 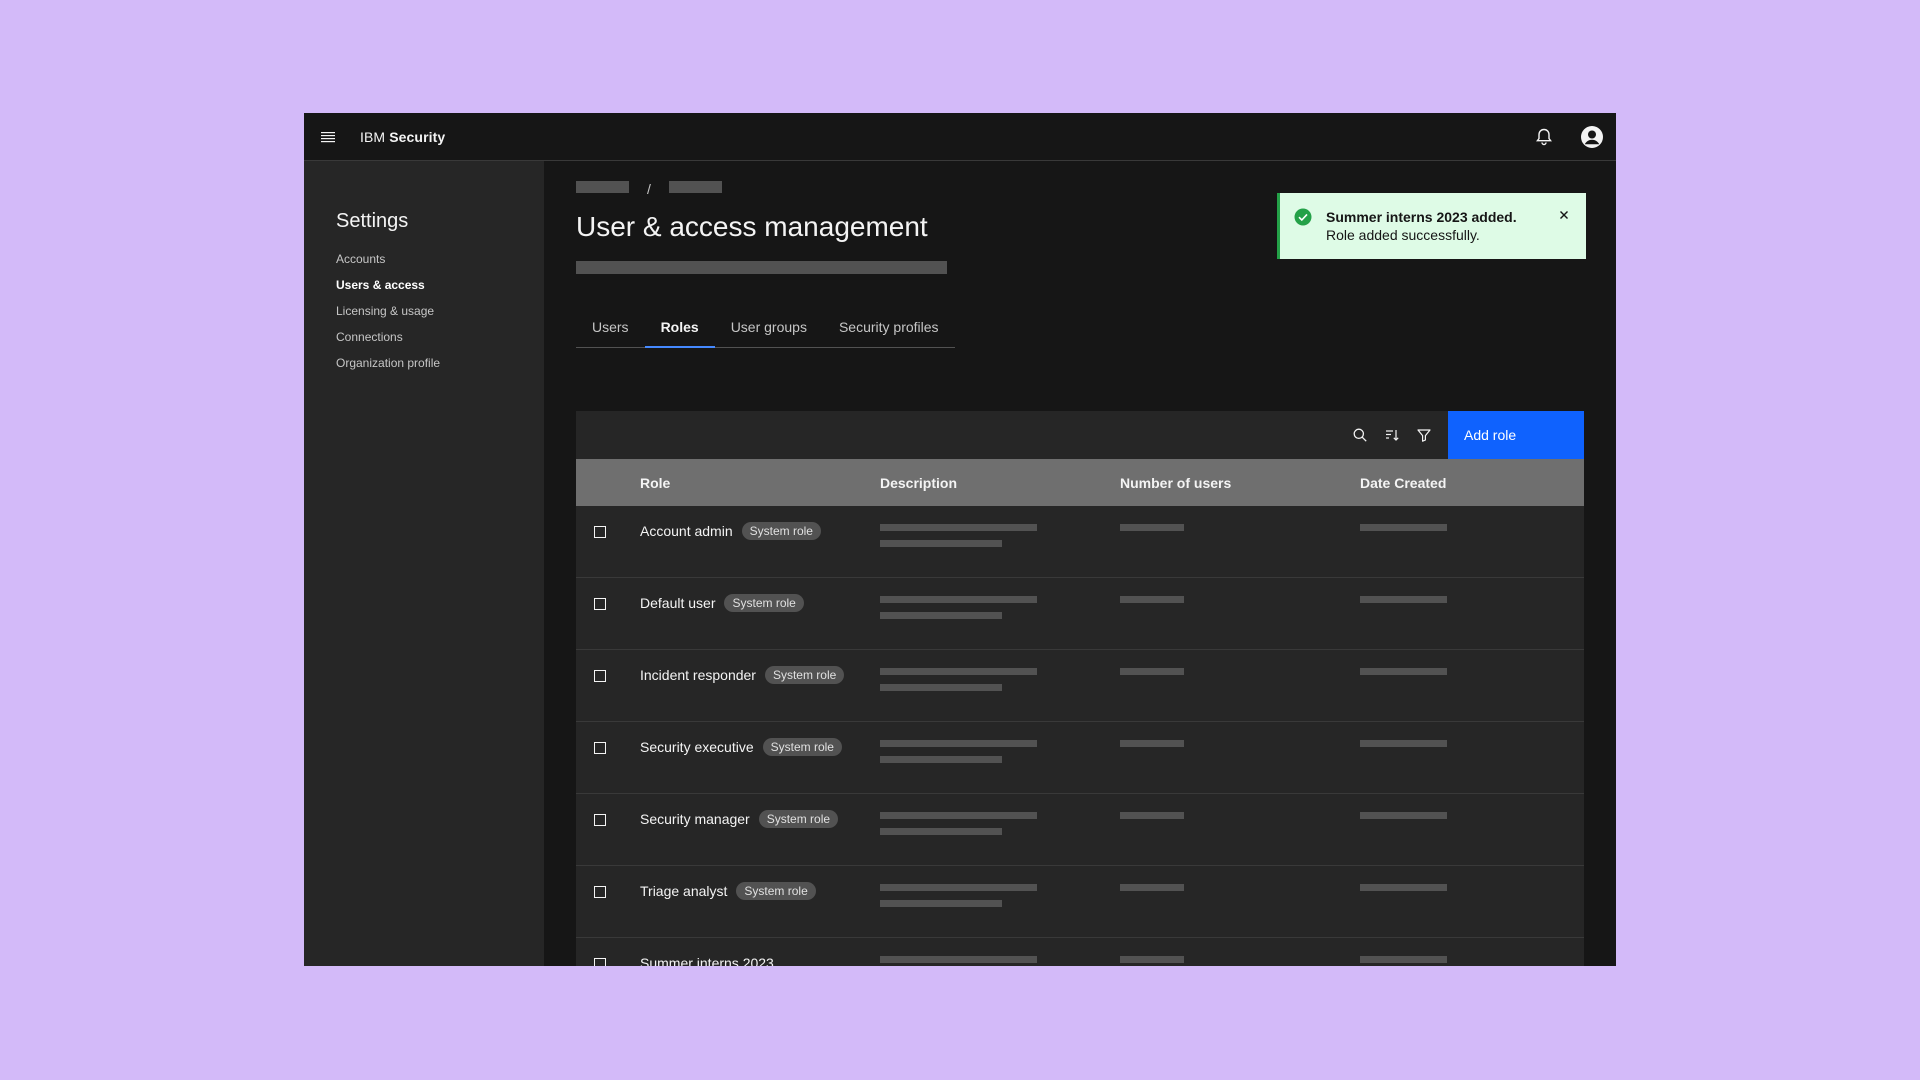 I want to click on filter-button, so click(x=1424, y=435).